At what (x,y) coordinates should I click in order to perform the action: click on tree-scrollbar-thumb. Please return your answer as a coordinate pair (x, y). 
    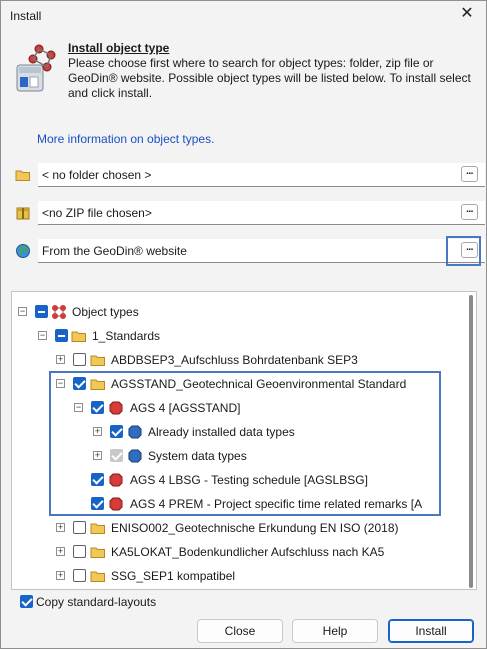
    Looking at the image, I should click on (471, 441).